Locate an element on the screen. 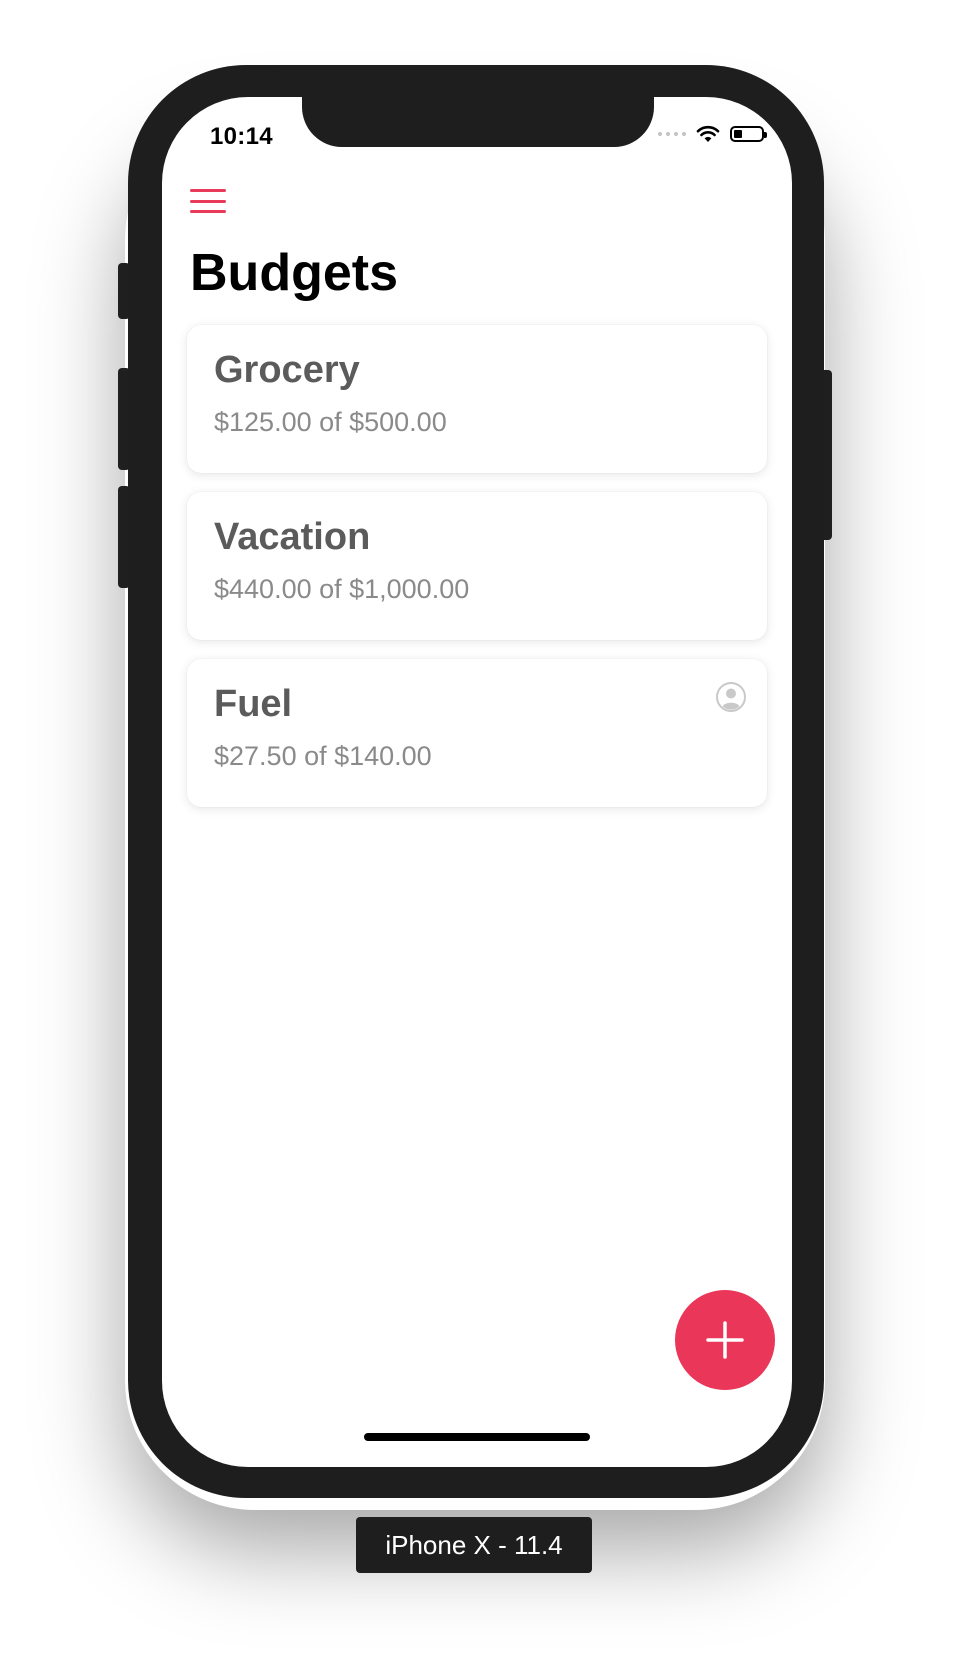  menu-button is located at coordinates (208, 201).